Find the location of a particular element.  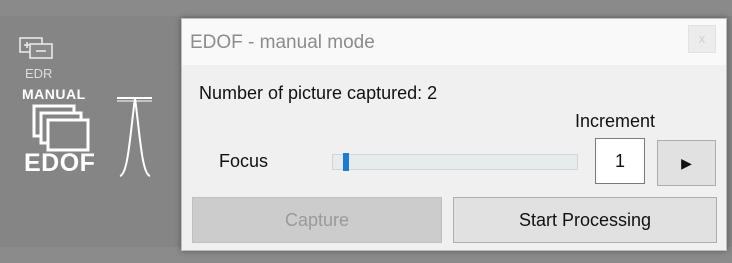

play-icon: ▶ is located at coordinates (686, 163).